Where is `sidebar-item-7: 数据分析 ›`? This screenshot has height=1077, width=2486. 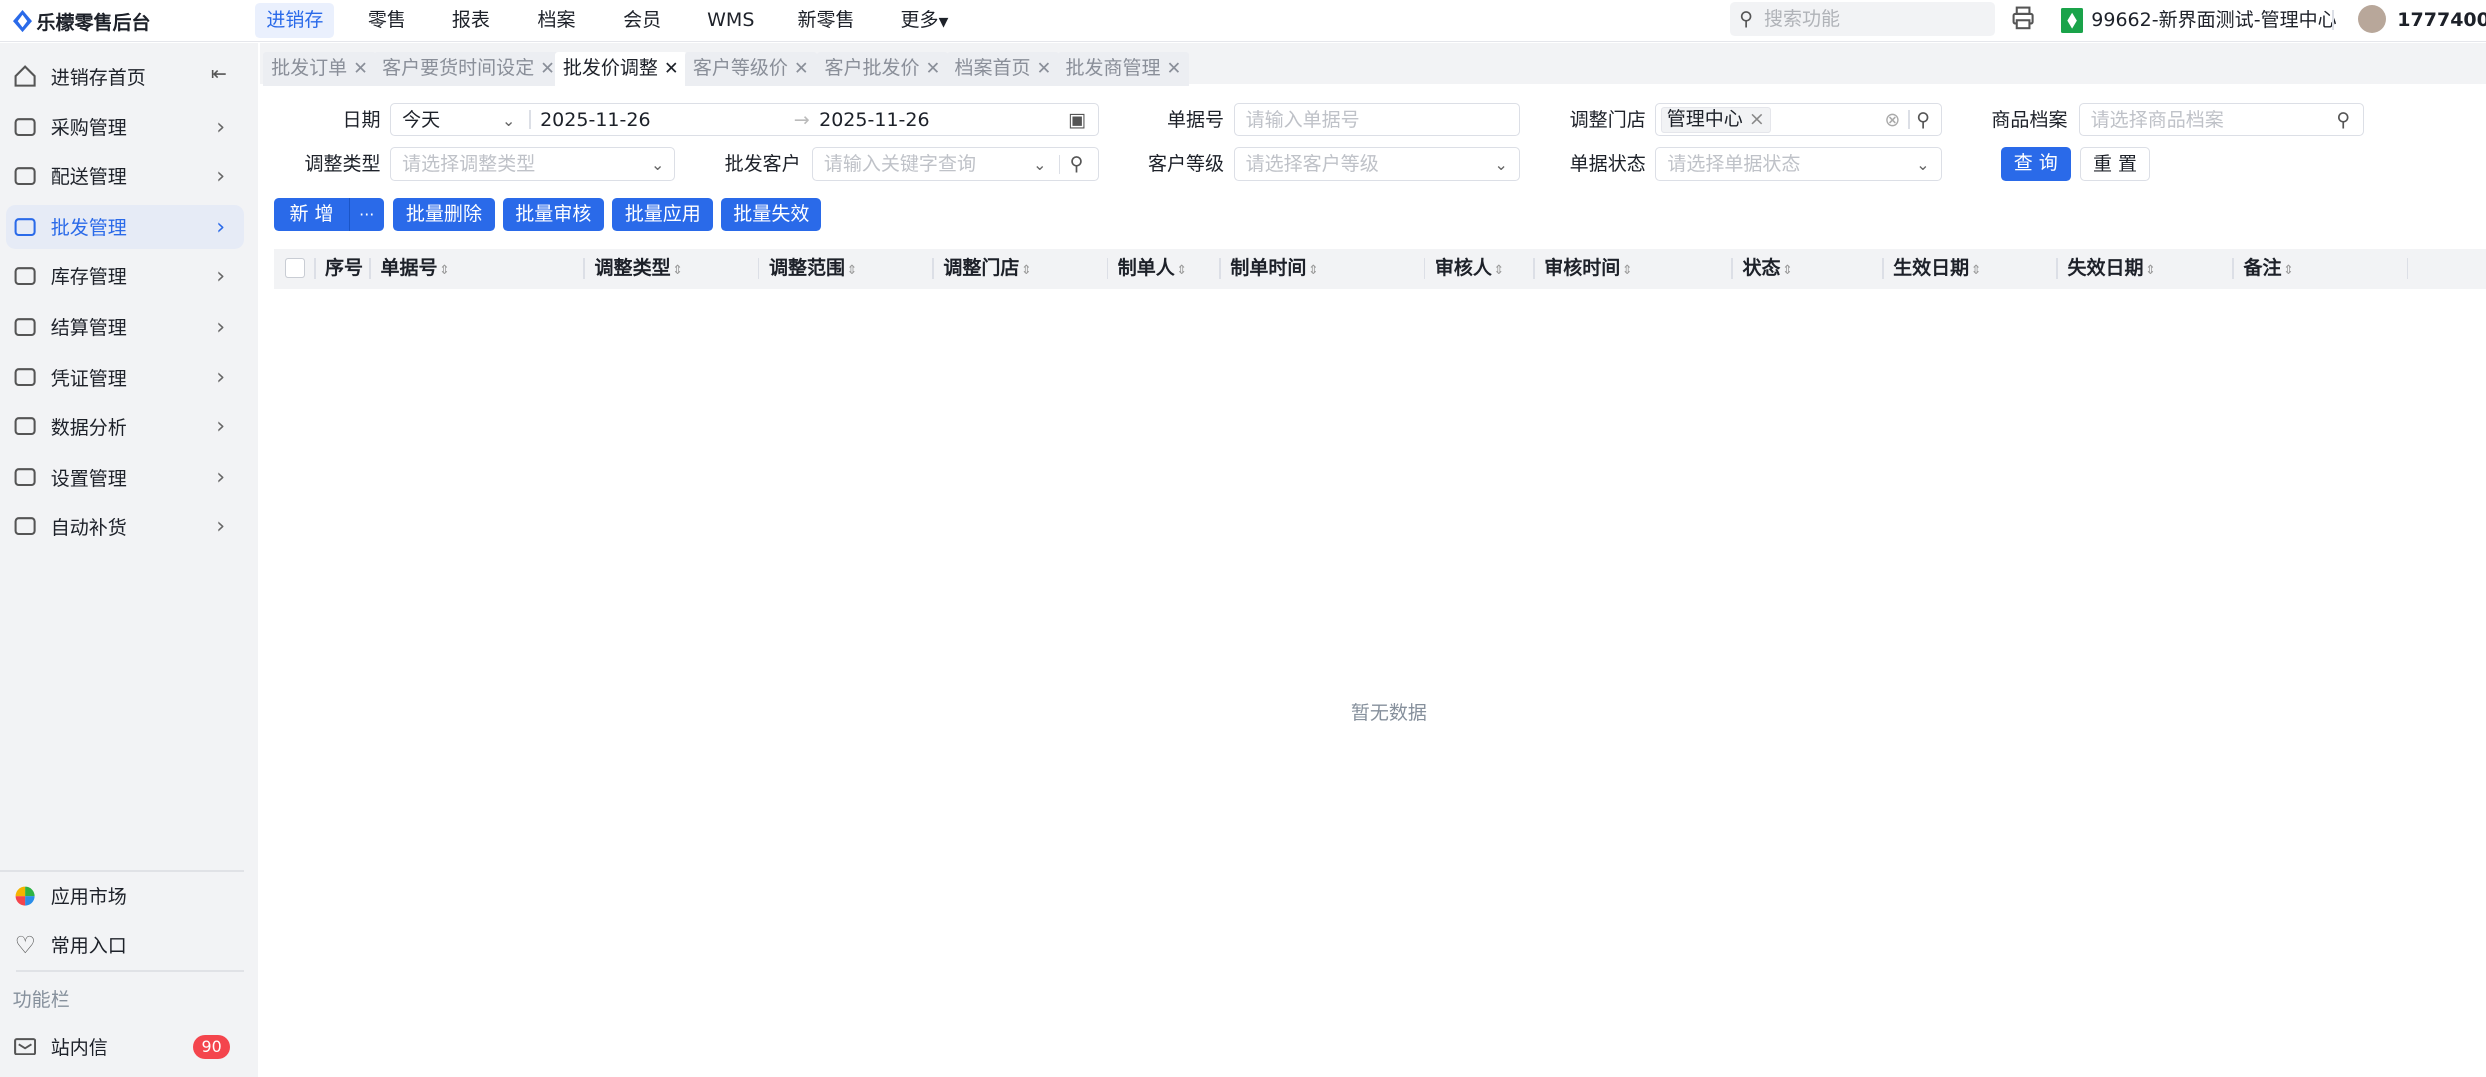 sidebar-item-7: 数据分析 › is located at coordinates (125, 426).